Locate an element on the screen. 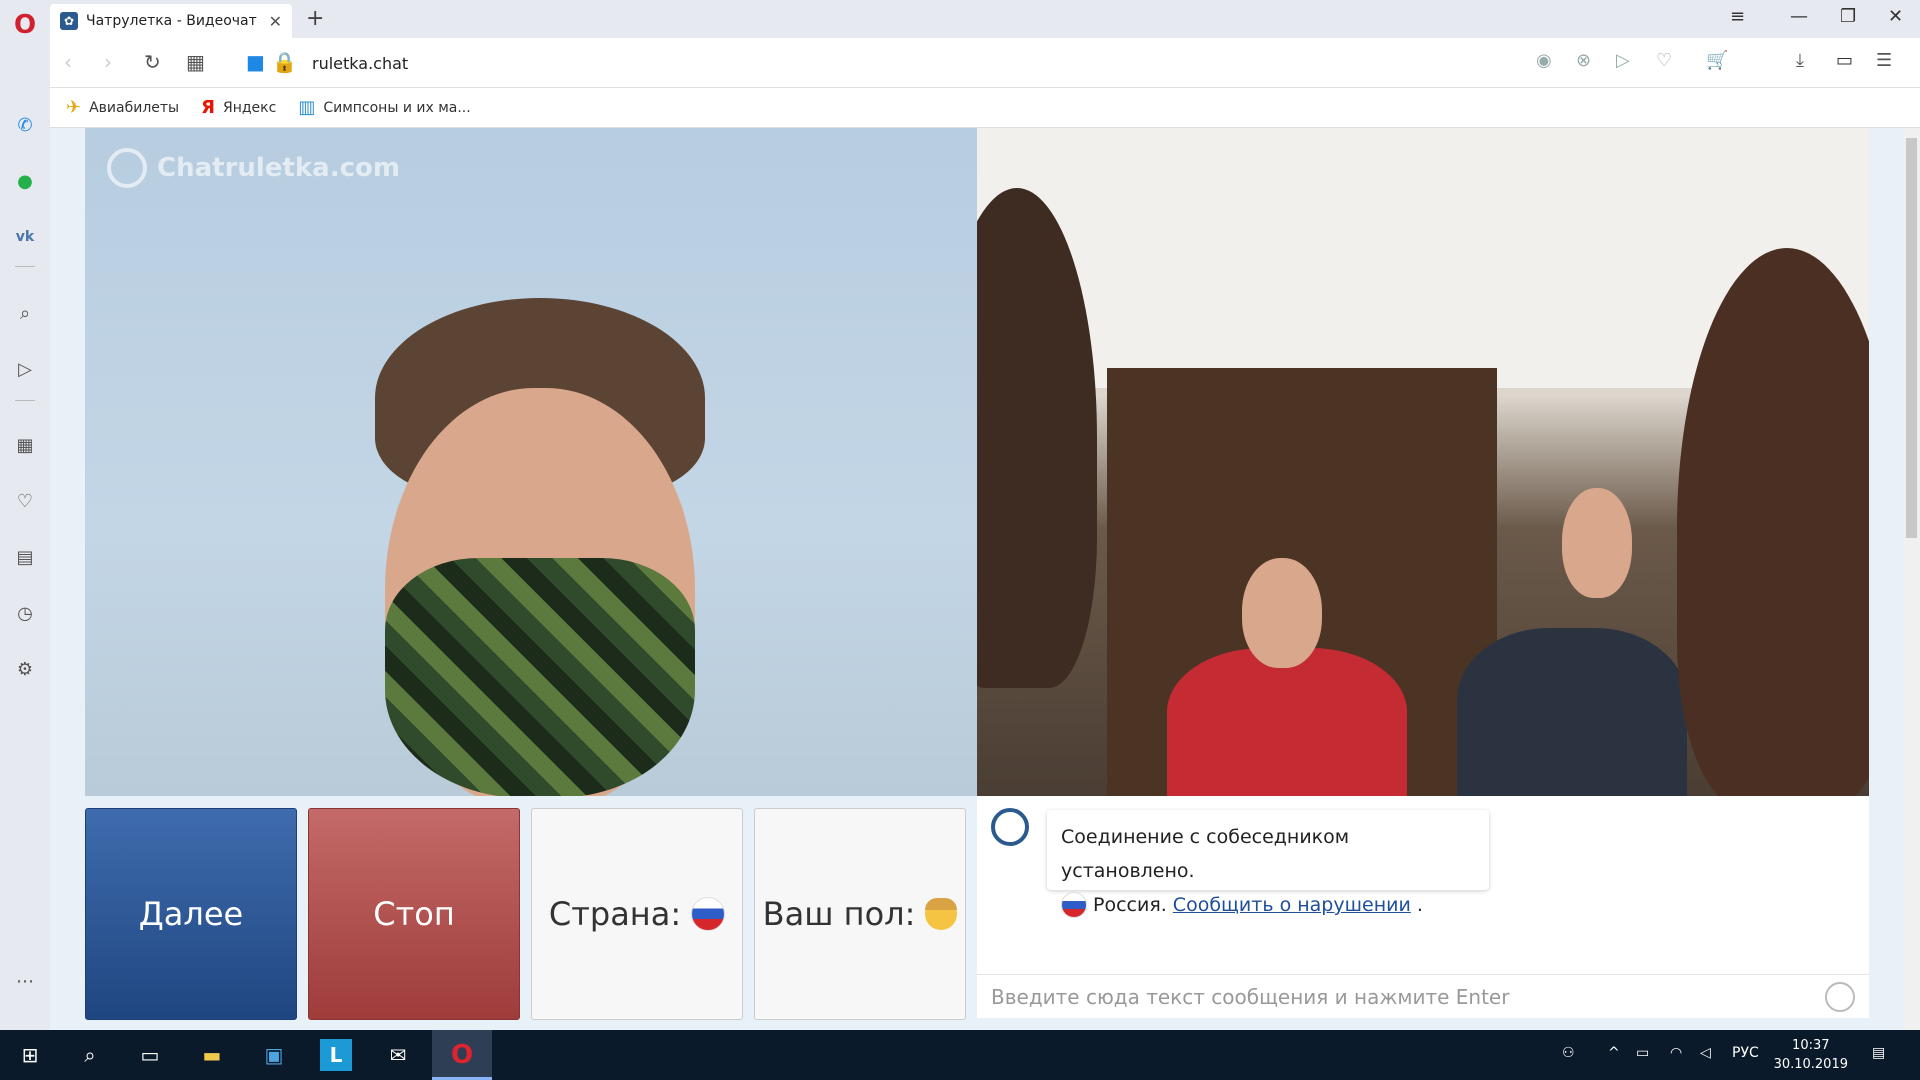 This screenshot has height=1080, width=1920. chatruletka-logo-icon is located at coordinates (127, 168).